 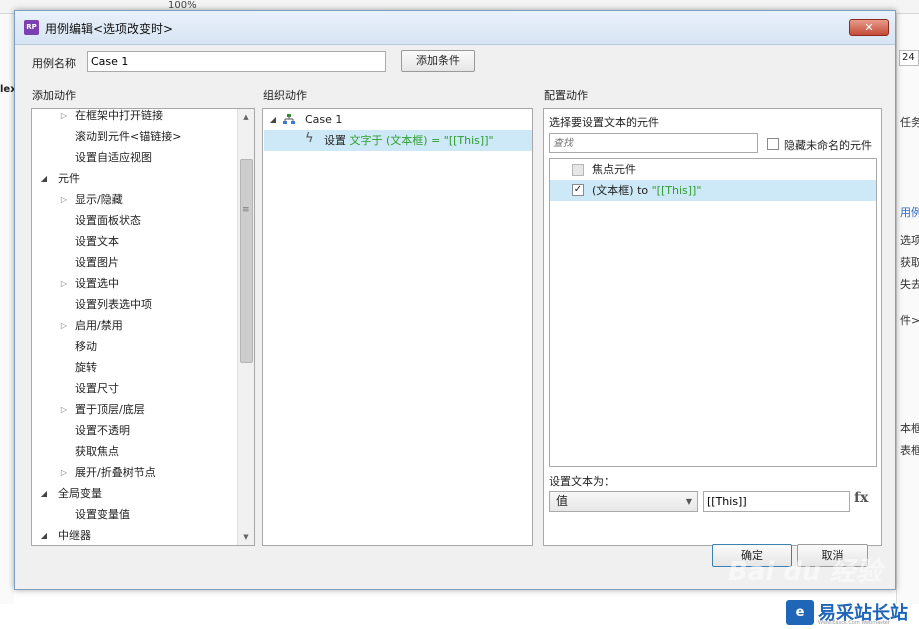 What do you see at coordinates (99, 199) in the screenshot?
I see `tree-item-label: 显示/隐藏` at bounding box center [99, 199].